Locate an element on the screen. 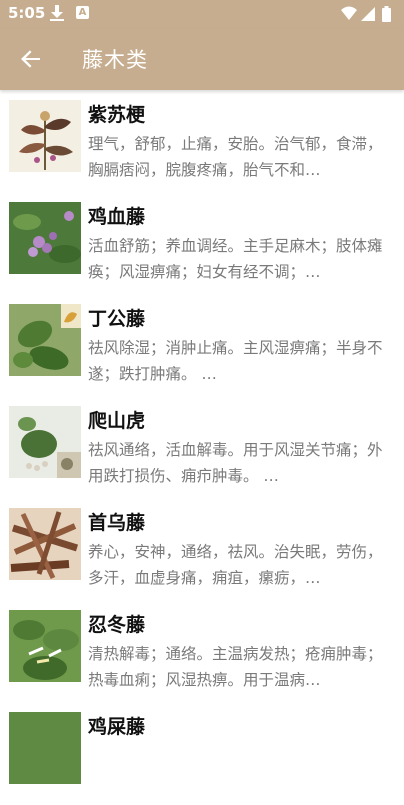 Image resolution: width=404 pixels, height=805 pixels. status-bar: 5:05 A is located at coordinates (202, 14).